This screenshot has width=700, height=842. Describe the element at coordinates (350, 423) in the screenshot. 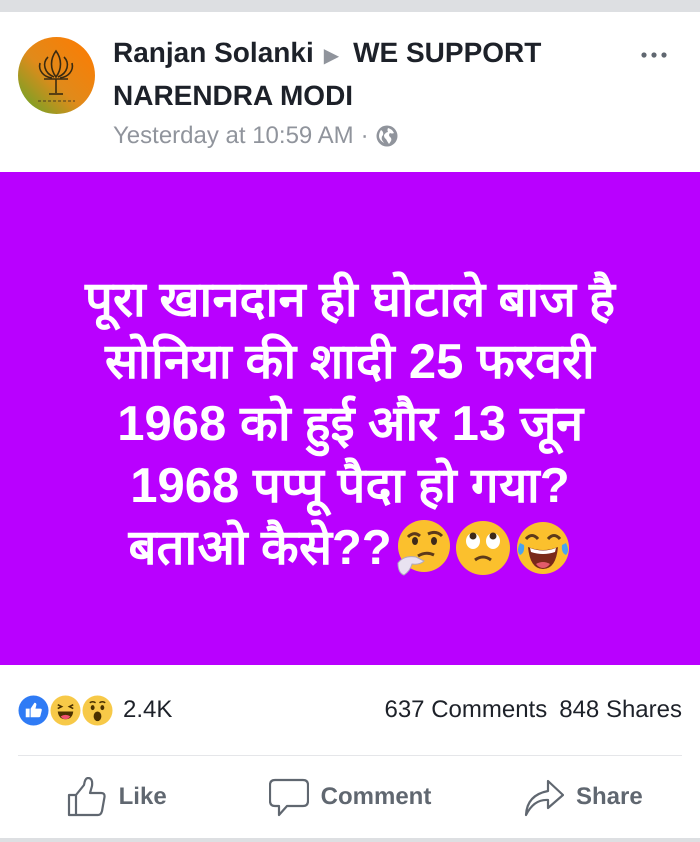

I see `post-image-text: 1968 को हुई और 13 जून` at that location.